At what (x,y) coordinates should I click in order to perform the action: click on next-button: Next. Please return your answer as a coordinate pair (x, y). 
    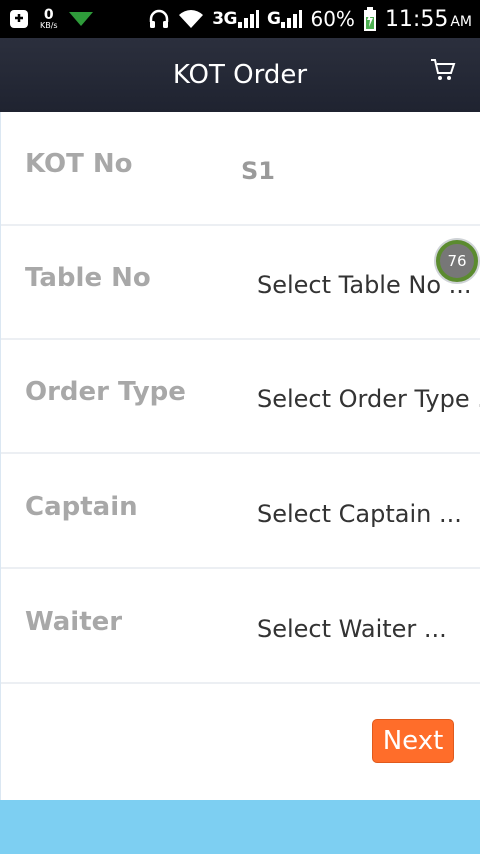
    Looking at the image, I should click on (413, 741).